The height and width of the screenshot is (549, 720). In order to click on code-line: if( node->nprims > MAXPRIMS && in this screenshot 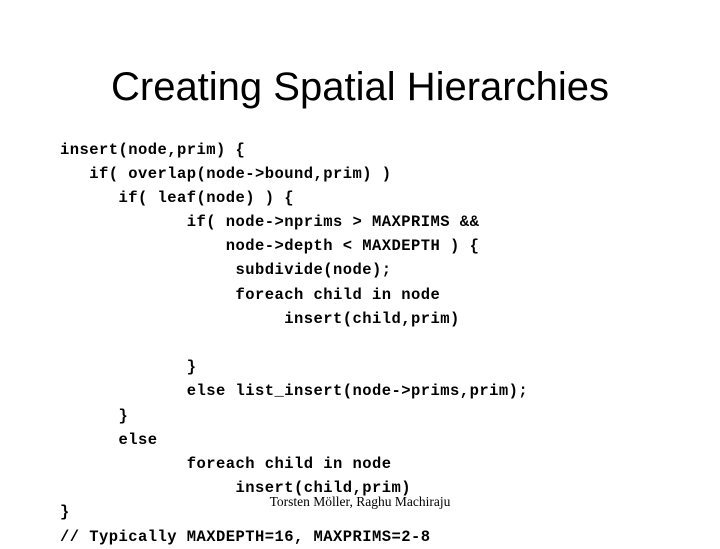, I will do `click(270, 222)`.